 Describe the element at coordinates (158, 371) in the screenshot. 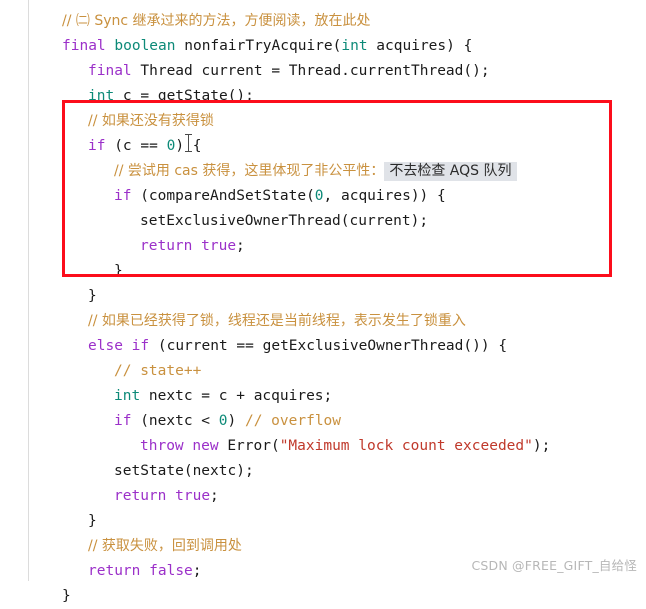

I see `code-token-comment: // state++` at that location.